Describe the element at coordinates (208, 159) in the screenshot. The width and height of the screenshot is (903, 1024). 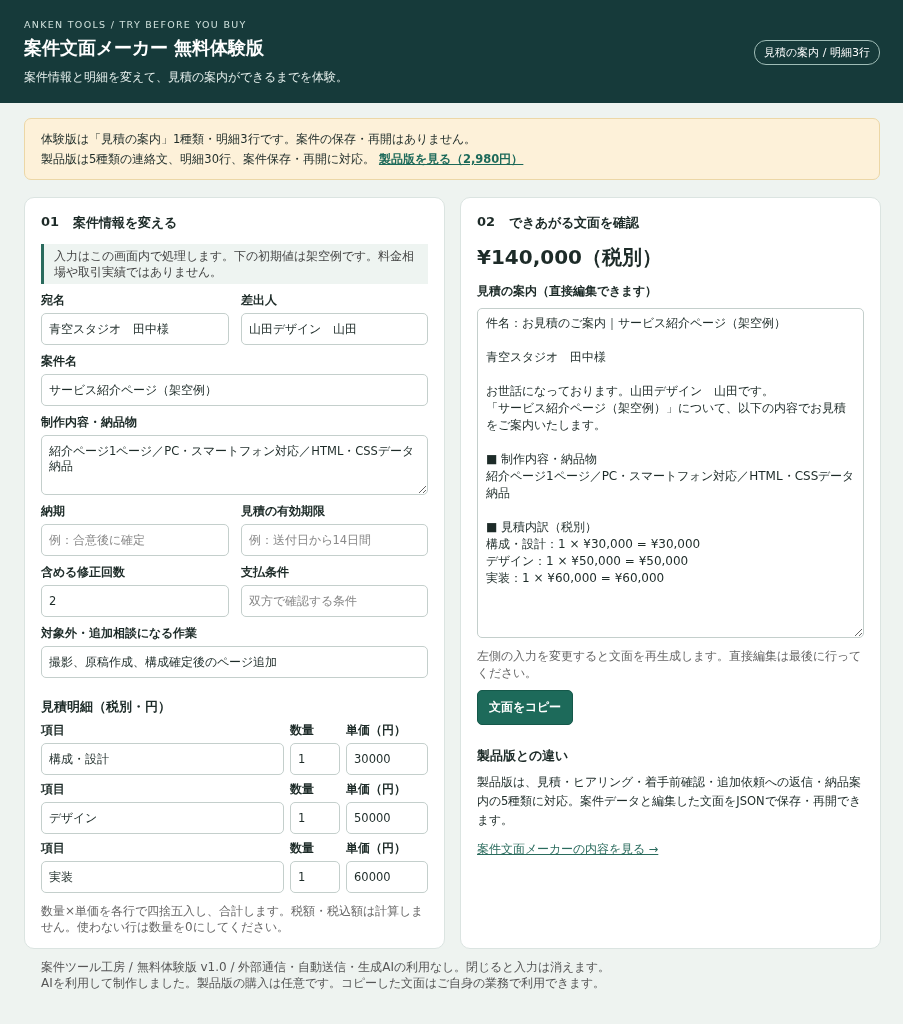
I see `notice-text: 製品版は5種類の連絡文、明細30行、案件保存・再開に対応。` at that location.